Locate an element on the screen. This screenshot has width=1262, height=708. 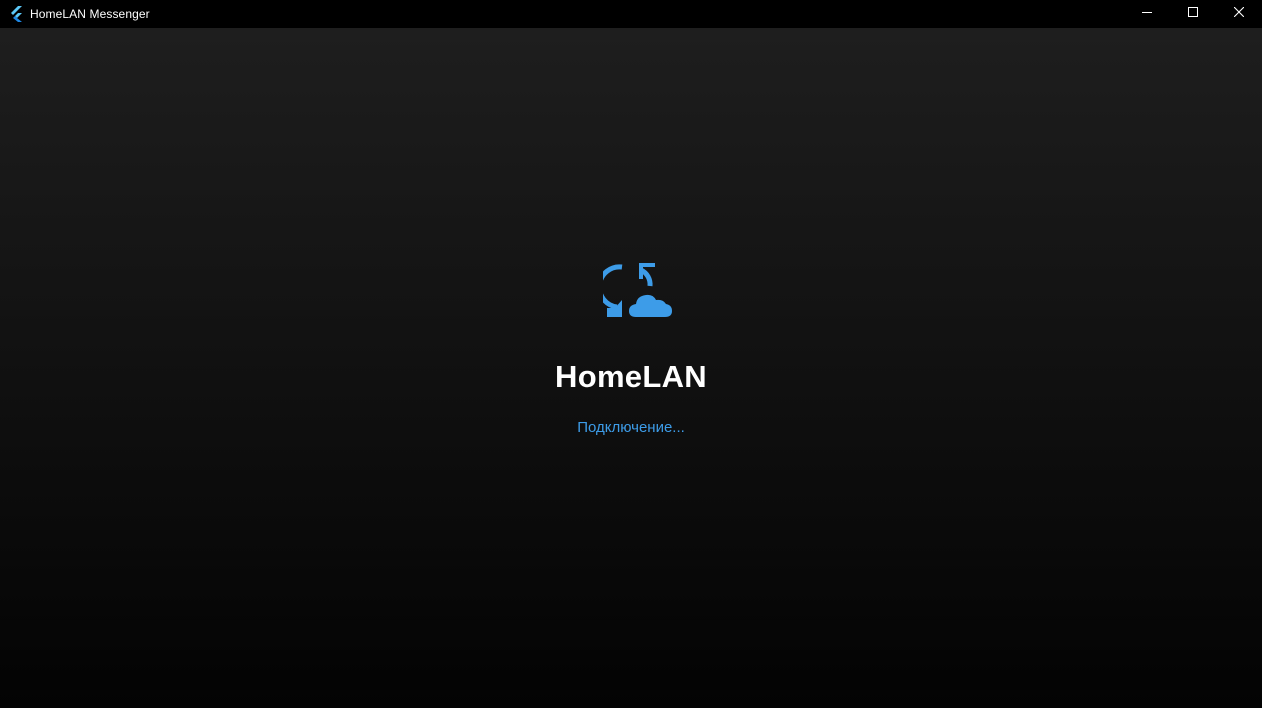
app-name: HomeLAN is located at coordinates (631, 376).